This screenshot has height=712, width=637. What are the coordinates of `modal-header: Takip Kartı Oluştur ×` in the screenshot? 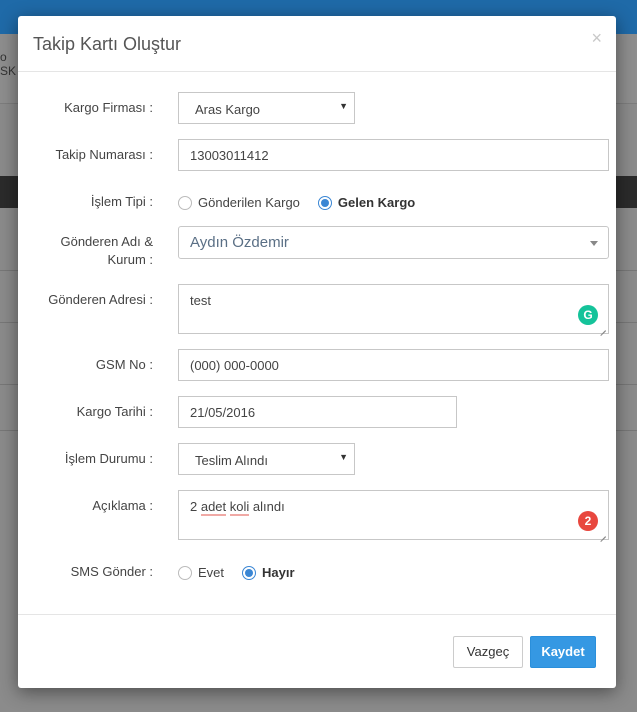 It's located at (317, 44).